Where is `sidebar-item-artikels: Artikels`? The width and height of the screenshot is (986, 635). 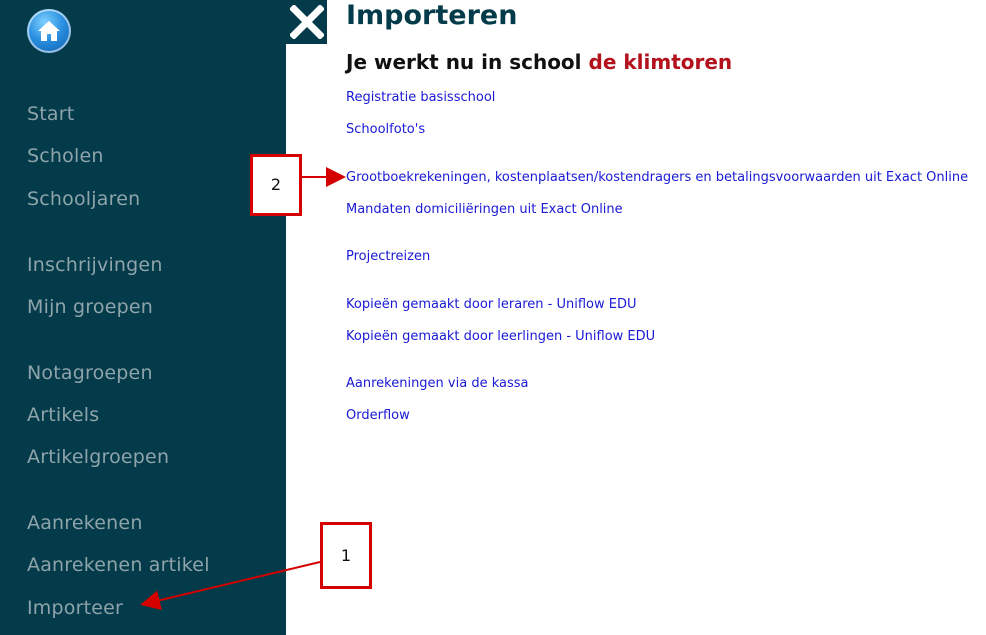 sidebar-item-artikels: Artikels is located at coordinates (63, 415).